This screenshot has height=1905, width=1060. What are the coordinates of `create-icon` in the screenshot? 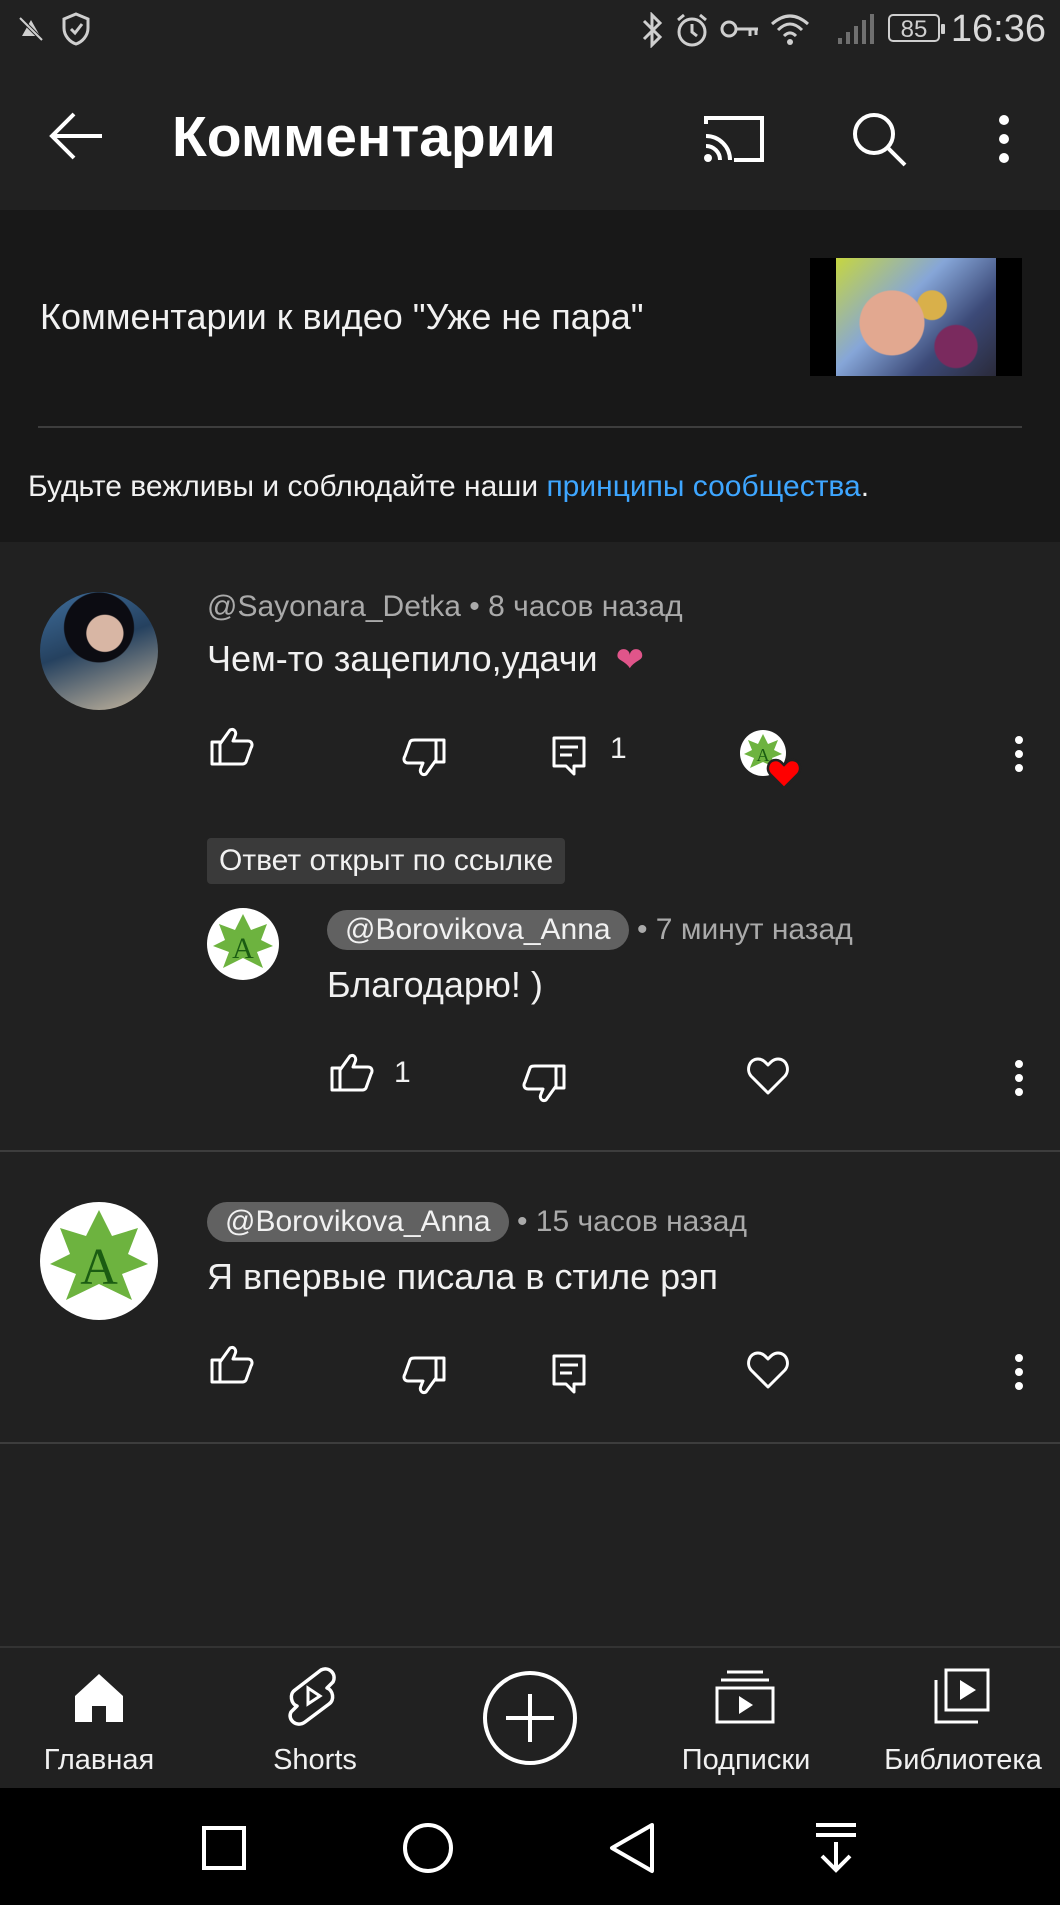 It's located at (530, 1718).